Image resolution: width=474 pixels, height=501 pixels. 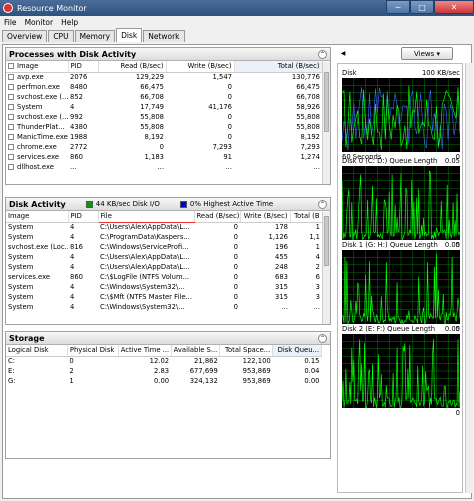 I want to click on table-cell: 3, so click(x=317, y=287).